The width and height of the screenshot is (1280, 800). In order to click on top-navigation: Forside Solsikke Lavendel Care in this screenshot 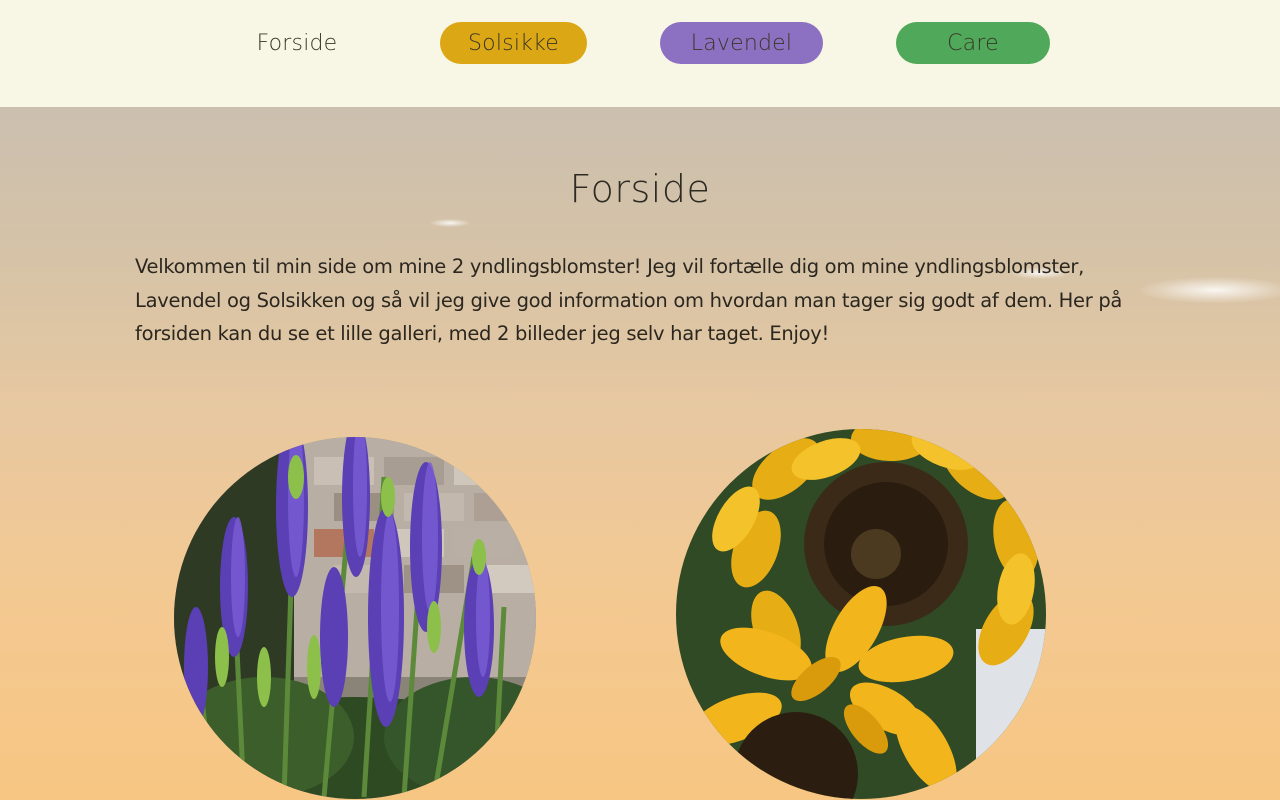, I will do `click(640, 53)`.